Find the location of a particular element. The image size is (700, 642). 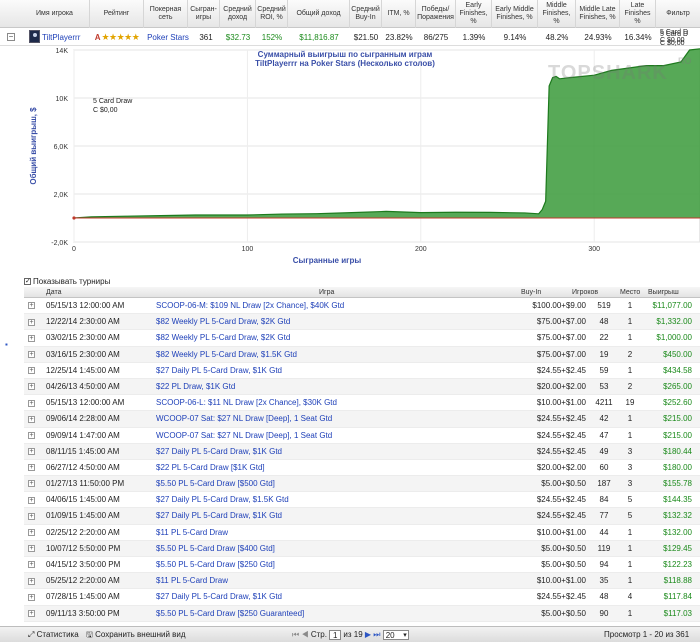

th-buyin: Buy-In is located at coordinates (531, 292).